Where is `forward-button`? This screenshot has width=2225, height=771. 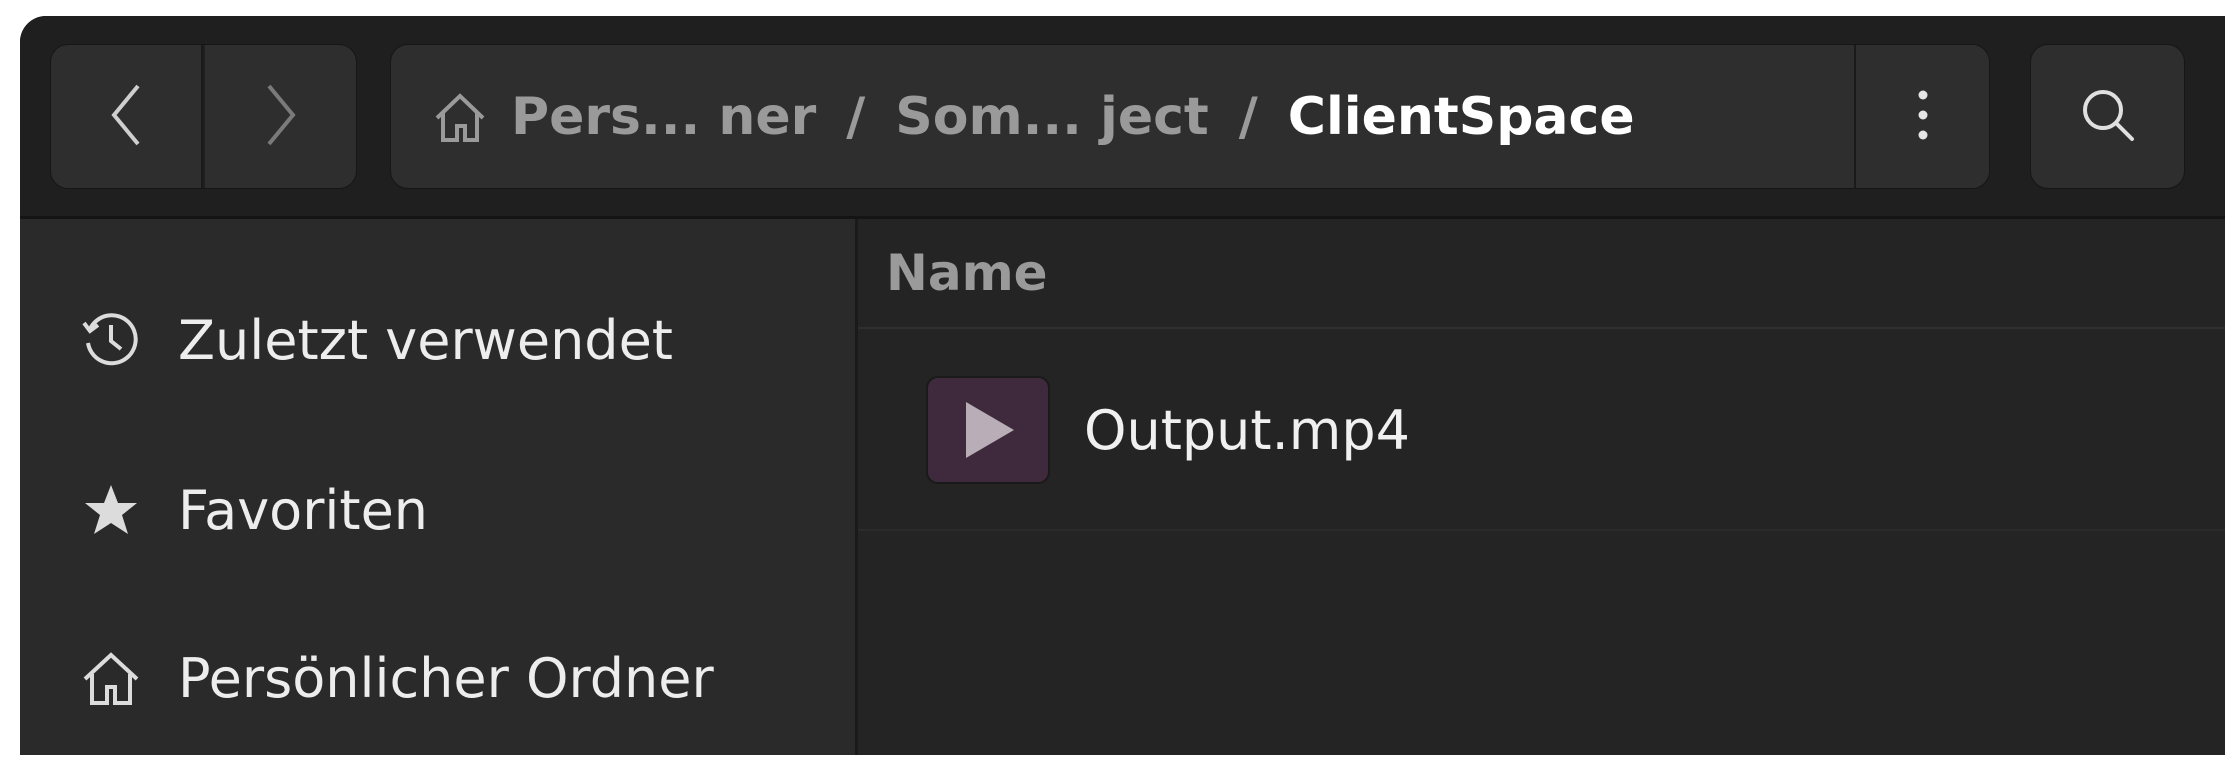
forward-button is located at coordinates (280, 116).